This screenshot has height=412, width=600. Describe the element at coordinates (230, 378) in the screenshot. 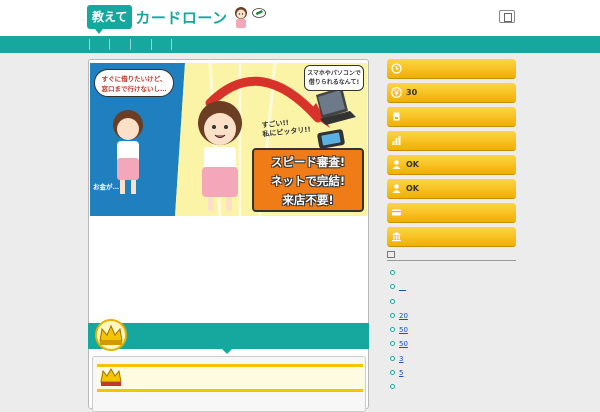

I see `ranking-item-bar` at that location.